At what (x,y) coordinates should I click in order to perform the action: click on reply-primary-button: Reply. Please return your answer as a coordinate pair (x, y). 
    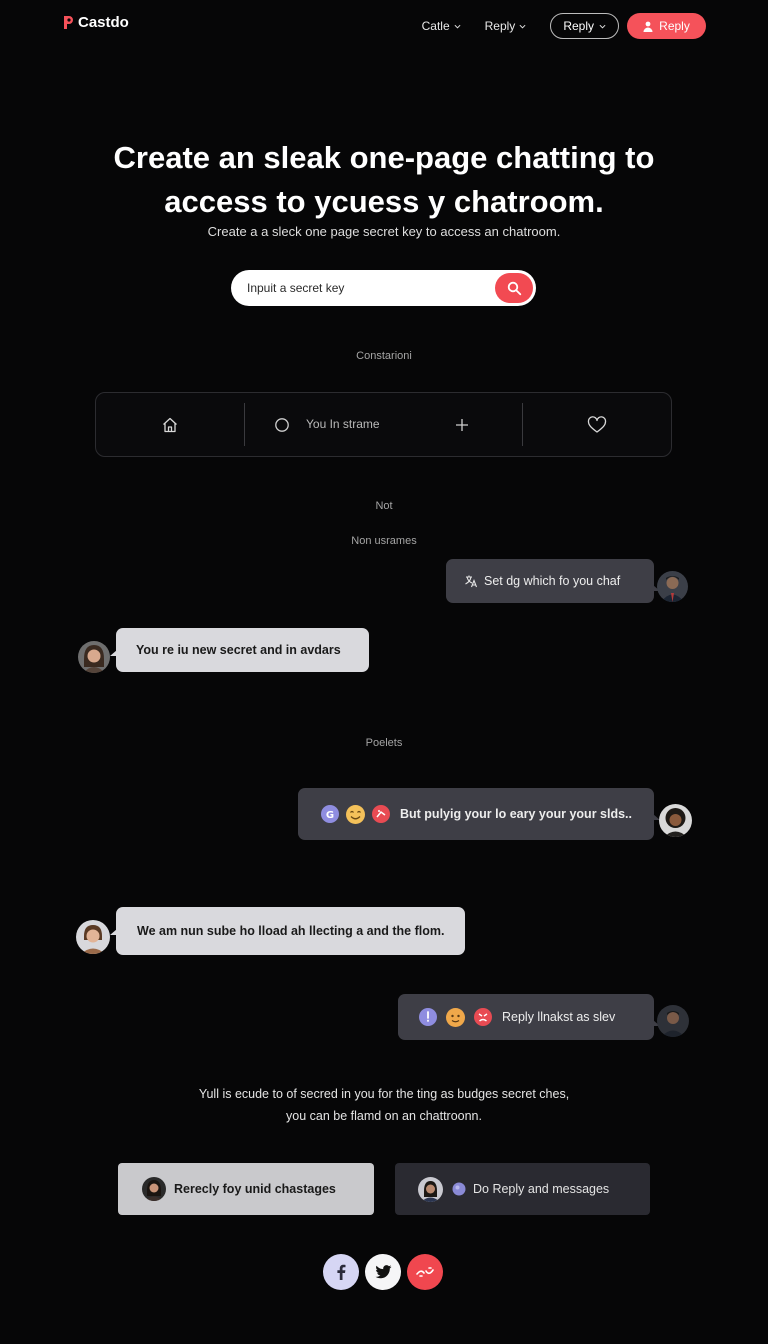
    Looking at the image, I should click on (666, 26).